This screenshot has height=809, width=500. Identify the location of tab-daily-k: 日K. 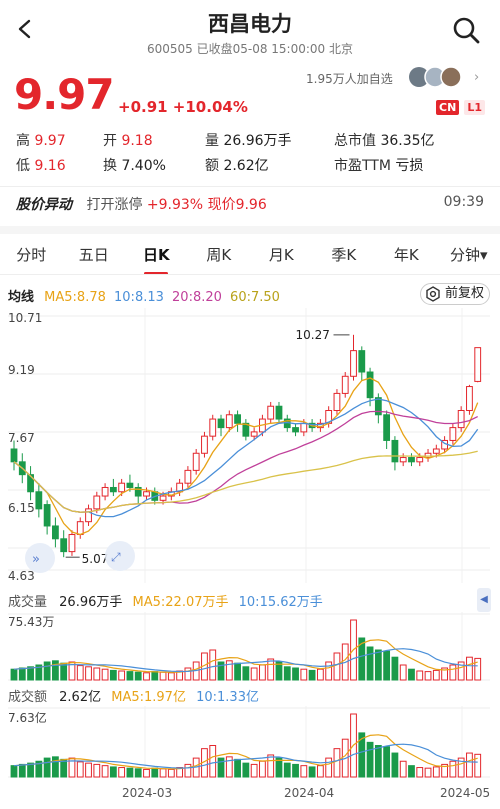
(156, 256).